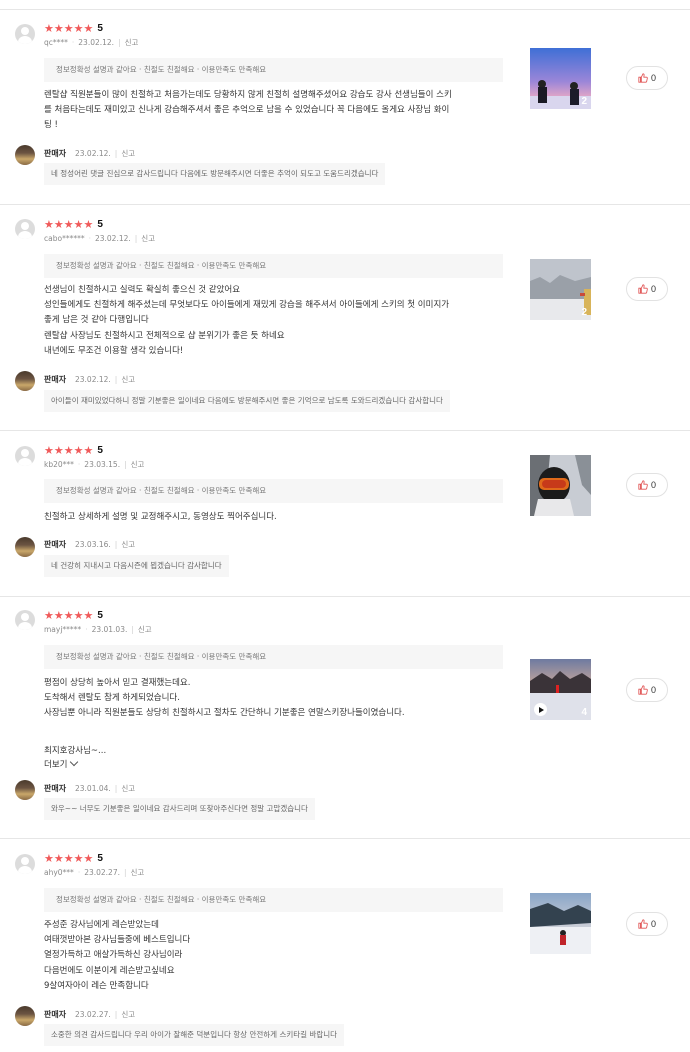  Describe the element at coordinates (109, 629) in the screenshot. I see `review-date: 23.01.03.` at that location.